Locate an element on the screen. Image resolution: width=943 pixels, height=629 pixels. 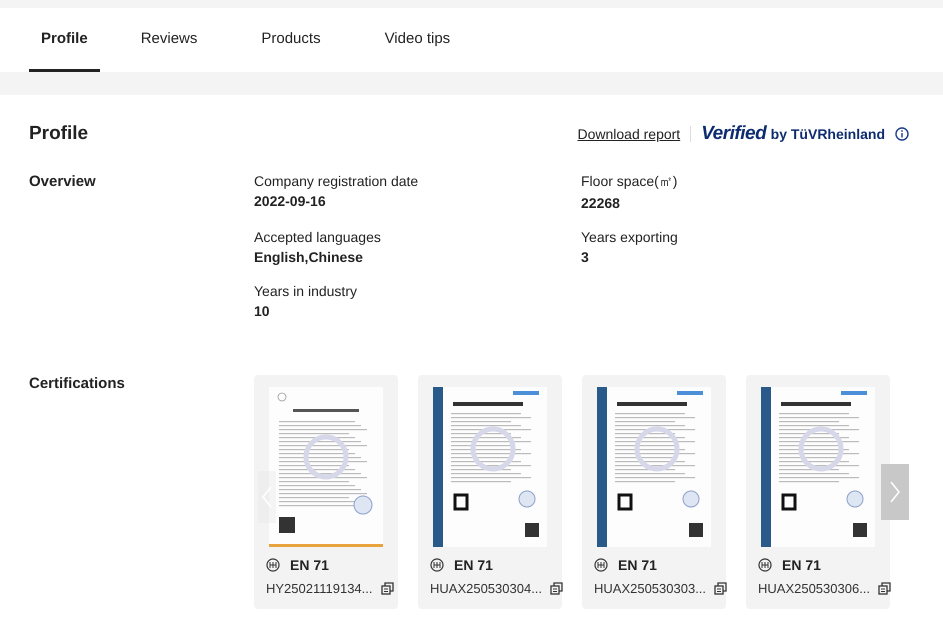
info-icon is located at coordinates (902, 134).